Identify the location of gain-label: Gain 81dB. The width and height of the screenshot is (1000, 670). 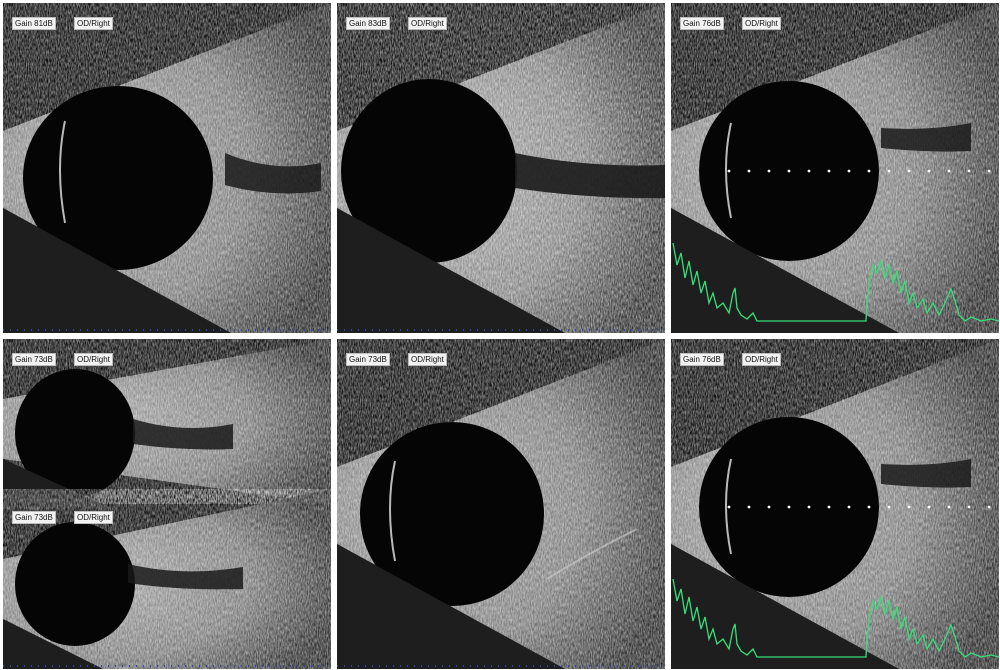
(34, 23).